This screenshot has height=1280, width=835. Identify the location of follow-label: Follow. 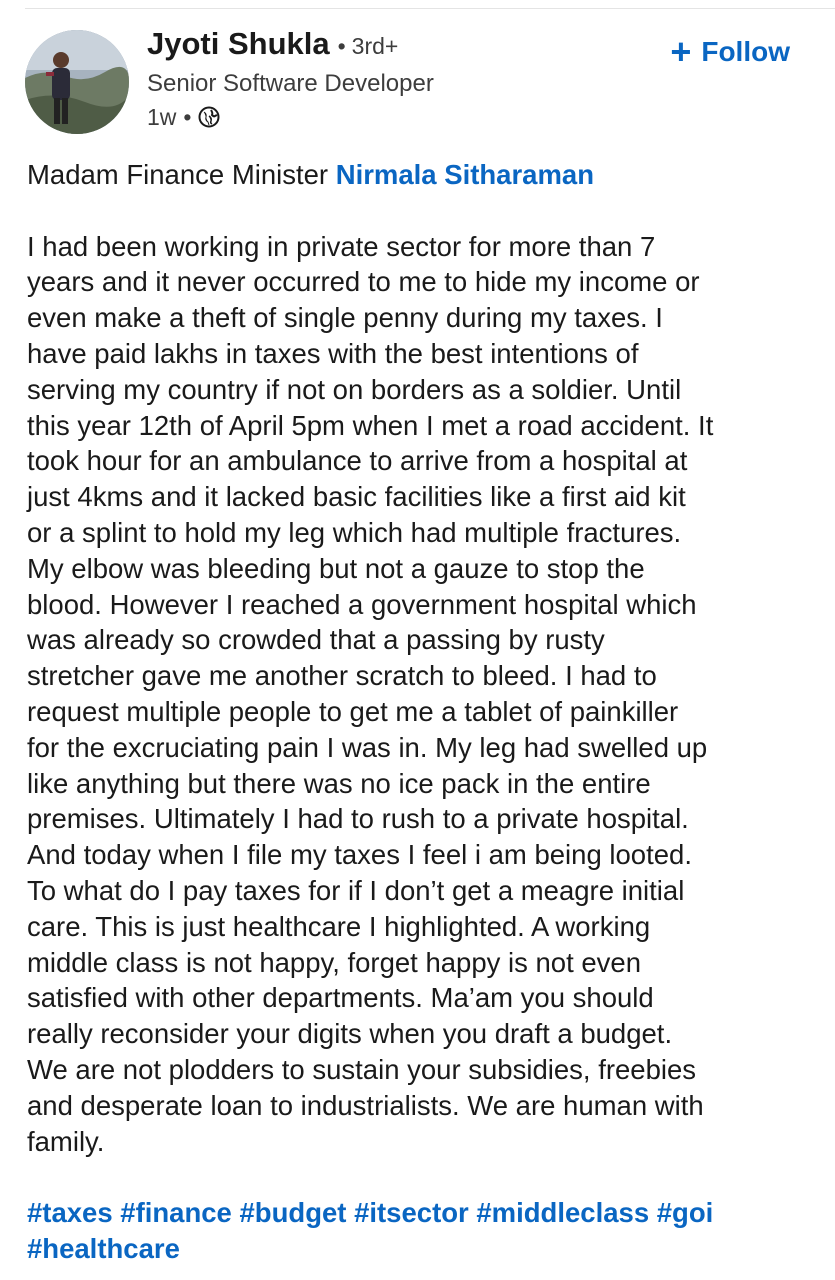
(745, 51).